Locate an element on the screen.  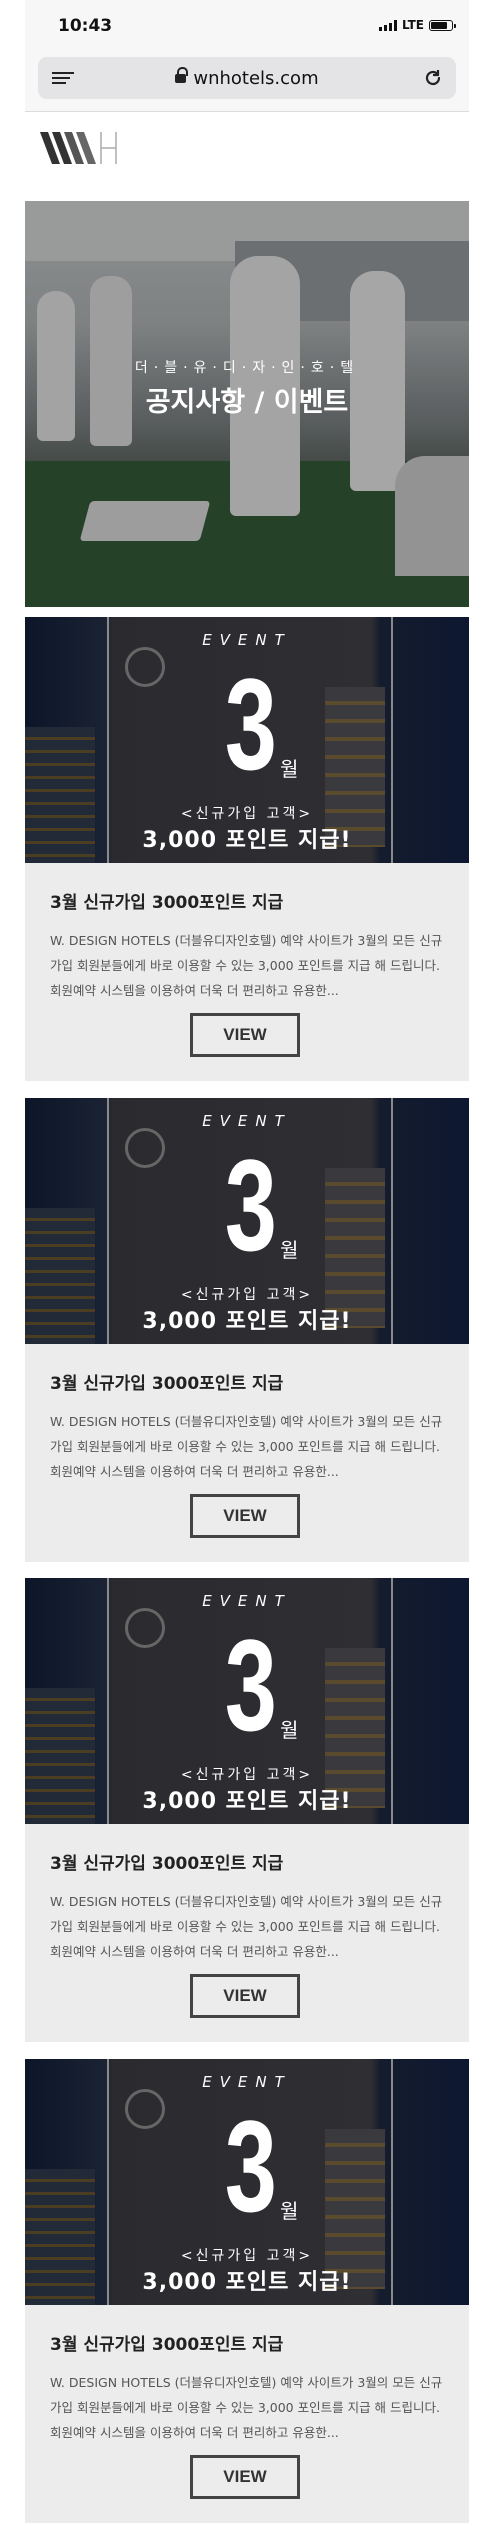
status-bar: 10:43 LTE is located at coordinates (247, 25).